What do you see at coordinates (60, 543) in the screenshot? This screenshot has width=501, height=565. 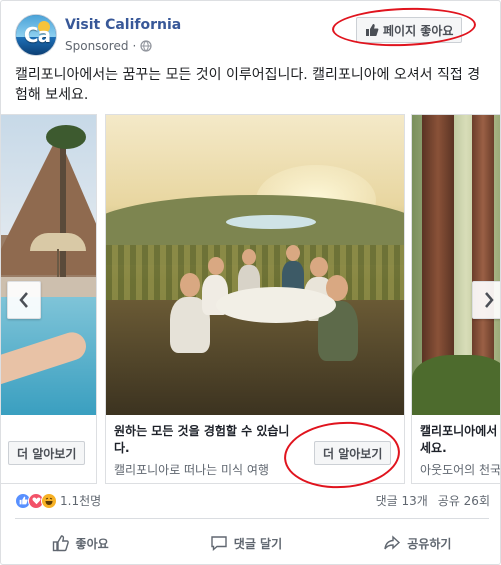 I see `thumbs-up-outline-icon` at bounding box center [60, 543].